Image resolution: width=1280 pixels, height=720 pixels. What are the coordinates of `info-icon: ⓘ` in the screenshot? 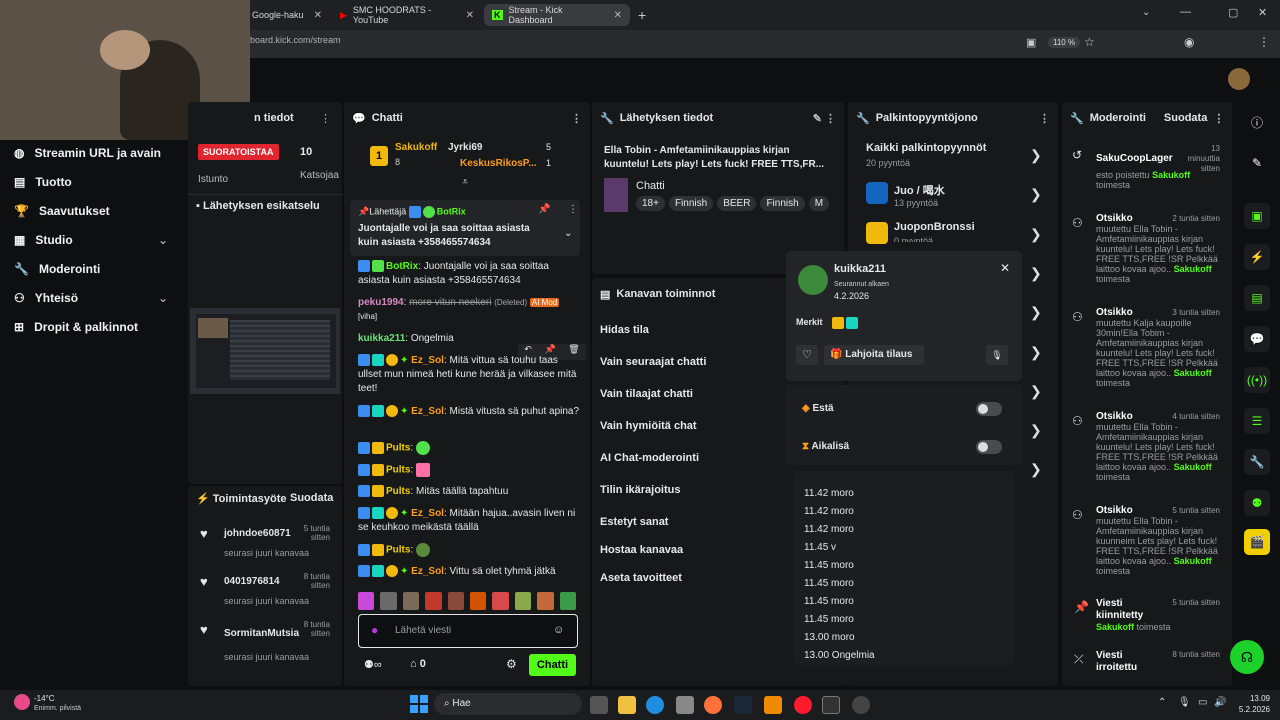 It's located at (1257, 122).